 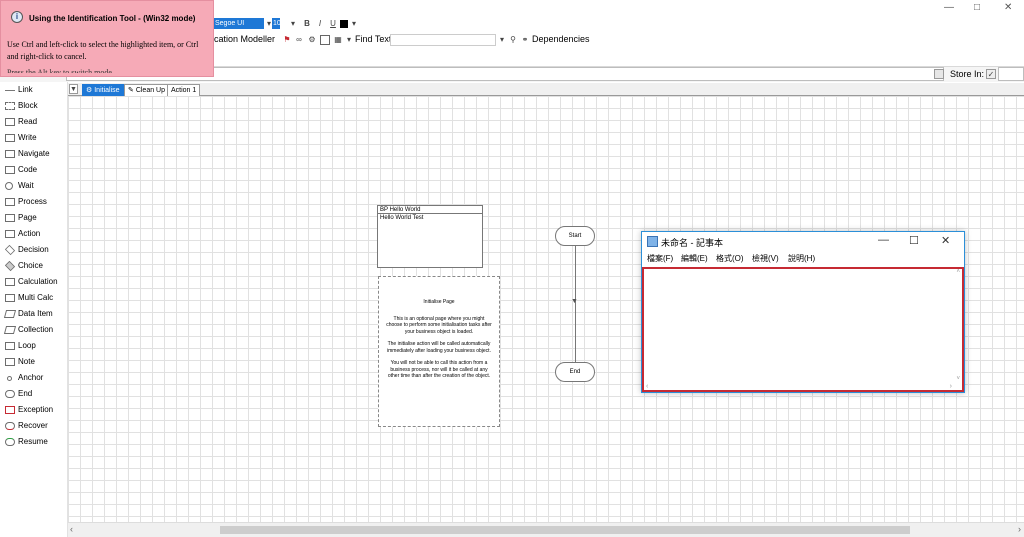 What do you see at coordinates (35, 346) in the screenshot?
I see `palette-item-loop: Loop` at bounding box center [35, 346].